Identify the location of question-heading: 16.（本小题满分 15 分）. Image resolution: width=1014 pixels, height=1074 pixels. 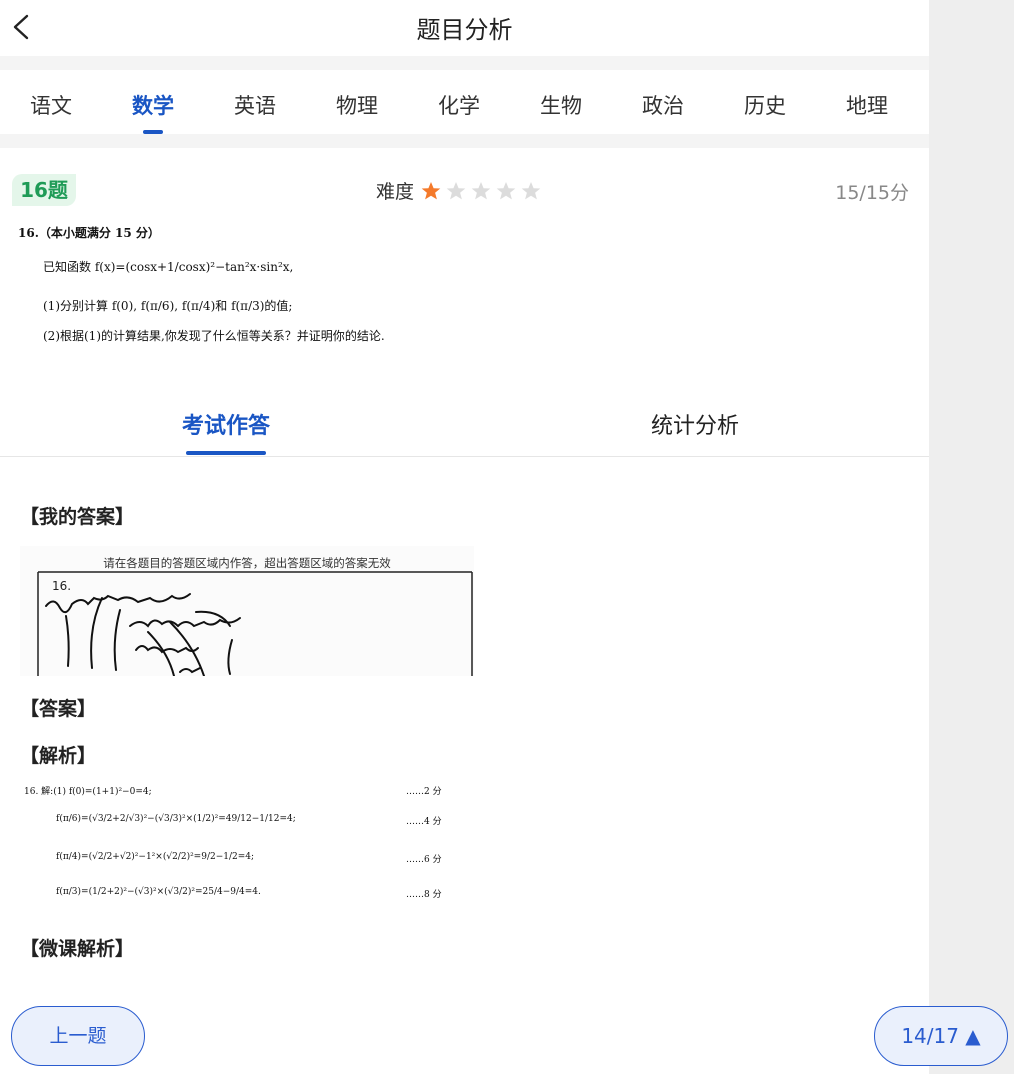
(89, 233).